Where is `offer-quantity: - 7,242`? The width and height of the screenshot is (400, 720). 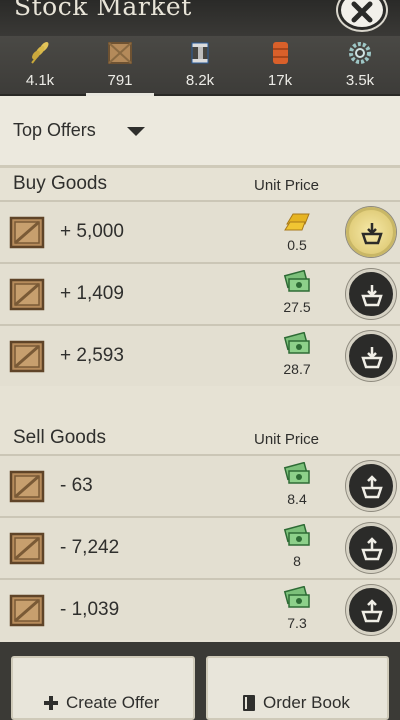
offer-quantity: - 7,242 is located at coordinates (90, 547).